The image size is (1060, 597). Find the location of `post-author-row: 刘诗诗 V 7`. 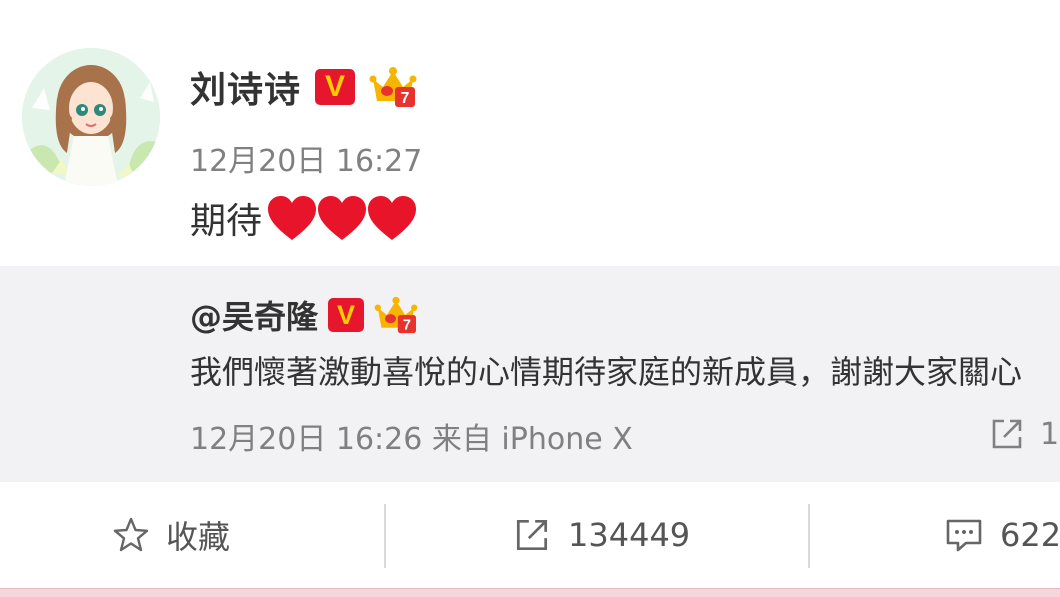

post-author-row: 刘诗诗 V 7 is located at coordinates (303, 87).